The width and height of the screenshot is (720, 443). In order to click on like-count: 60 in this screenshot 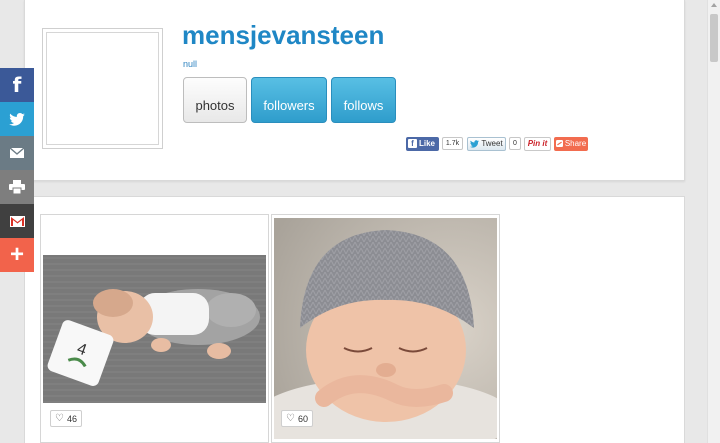, I will do `click(302, 418)`.